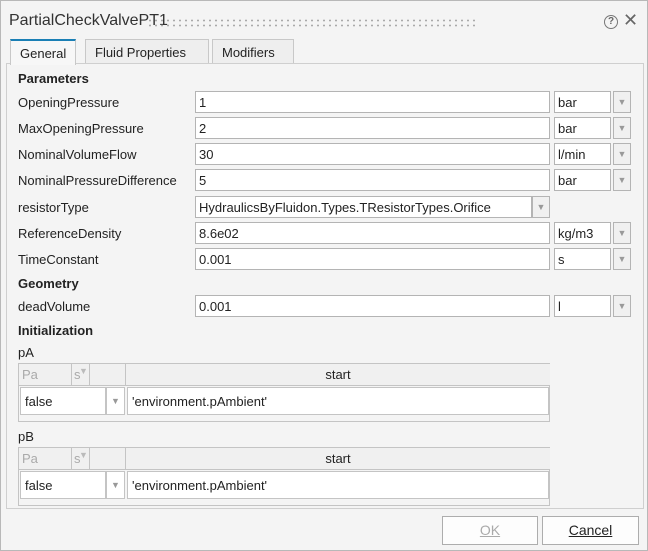 The height and width of the screenshot is (551, 648). I want to click on help-icon: ?, so click(611, 22).